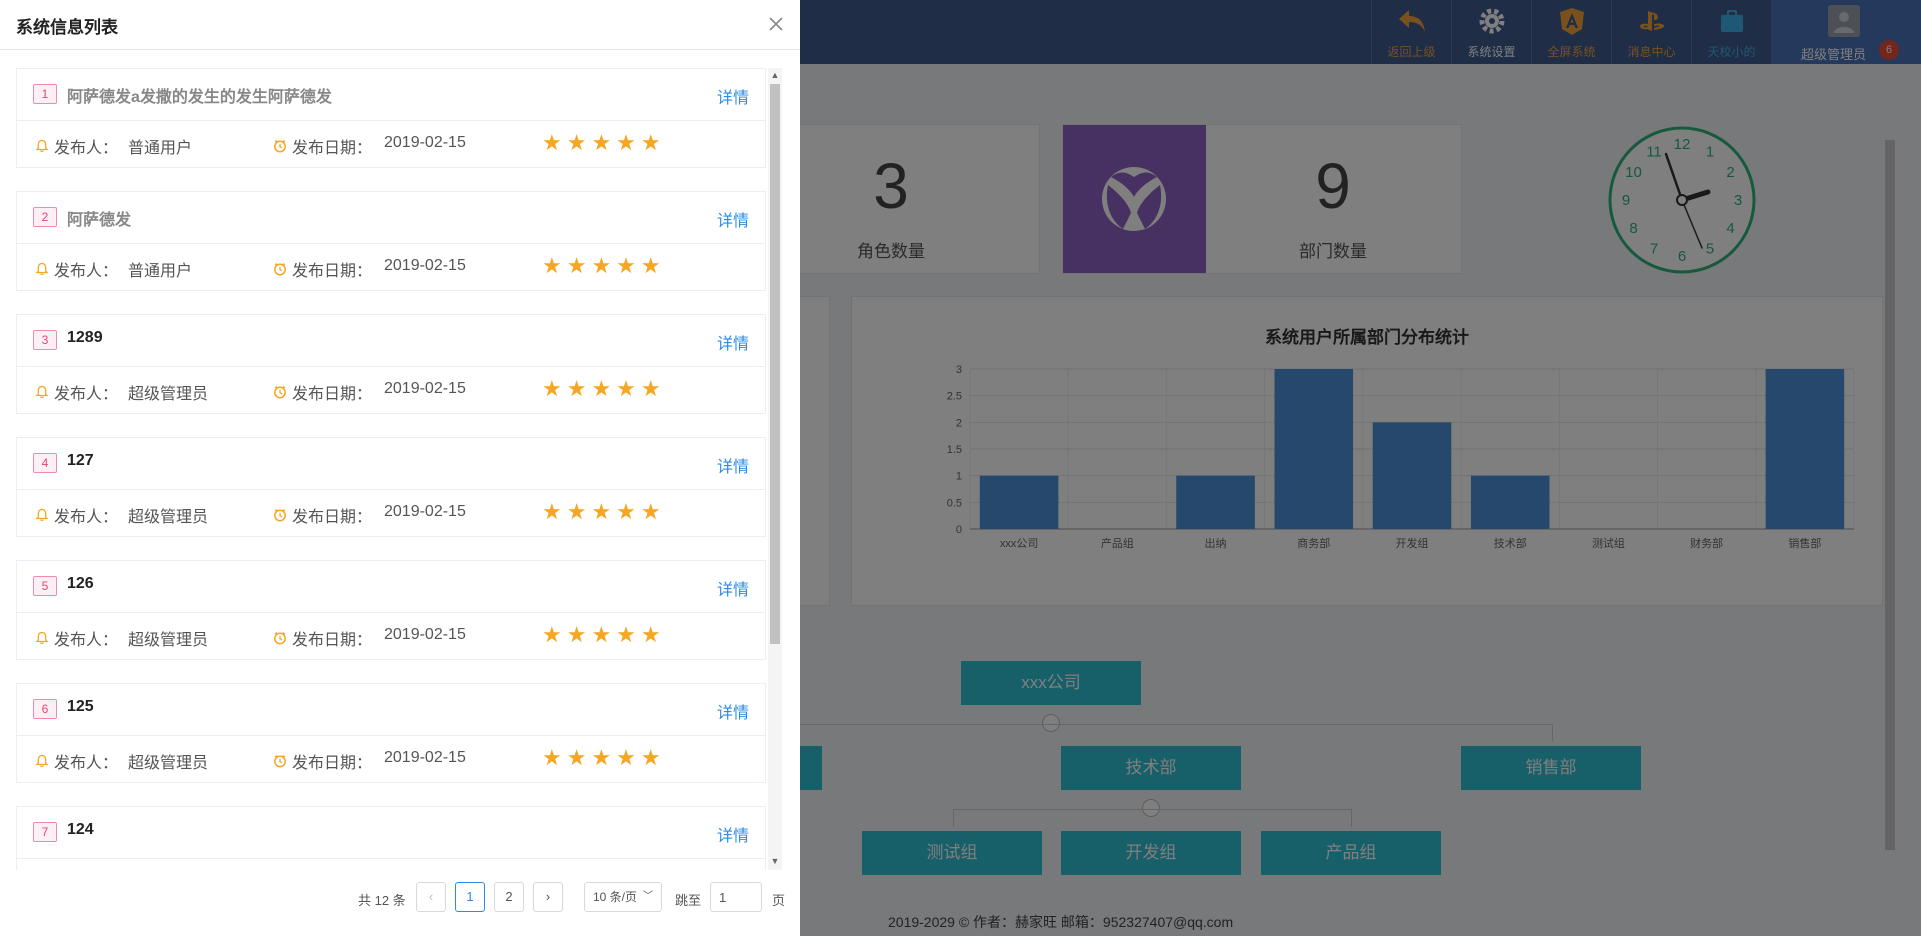  What do you see at coordinates (775, 861) in the screenshot?
I see `scroll-down-arrow: ▼` at bounding box center [775, 861].